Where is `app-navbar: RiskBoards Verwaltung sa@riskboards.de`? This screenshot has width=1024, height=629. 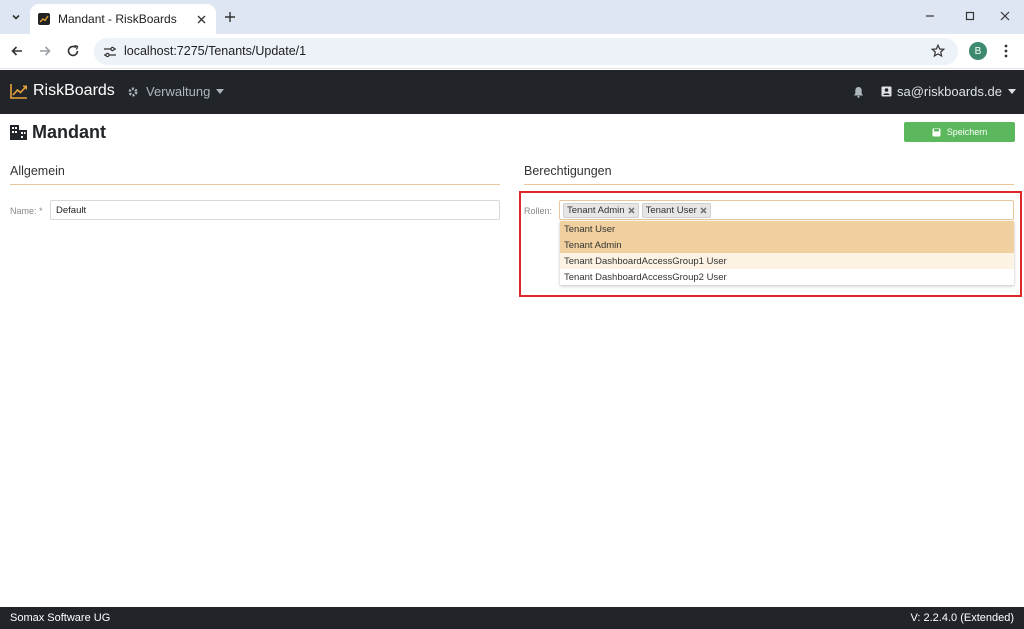
app-navbar: RiskBoards Verwaltung sa@riskboards.de is located at coordinates (512, 92).